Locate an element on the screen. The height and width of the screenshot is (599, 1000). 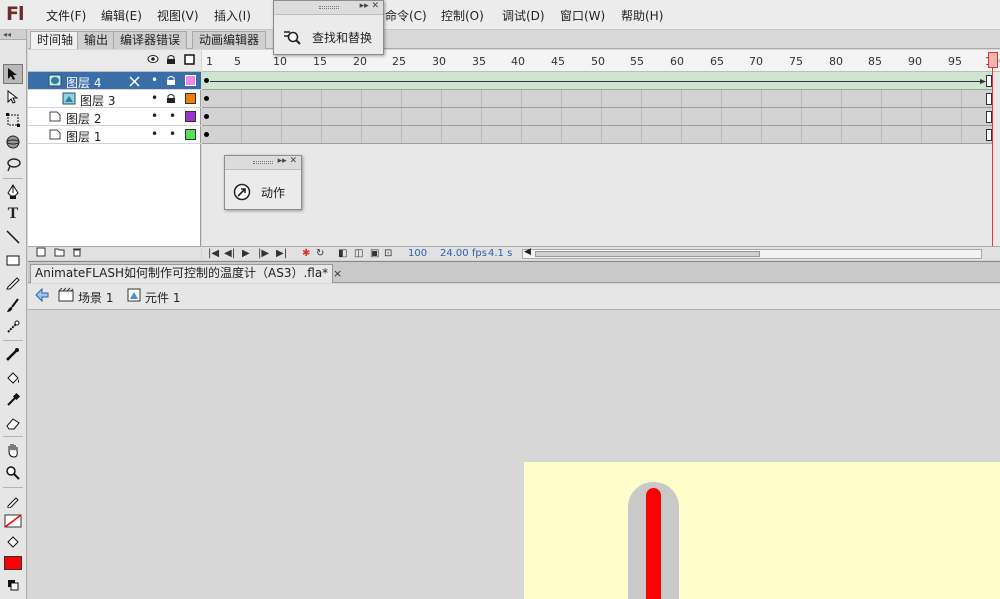
menu-view: 视图(V) is located at coordinates (178, 15).